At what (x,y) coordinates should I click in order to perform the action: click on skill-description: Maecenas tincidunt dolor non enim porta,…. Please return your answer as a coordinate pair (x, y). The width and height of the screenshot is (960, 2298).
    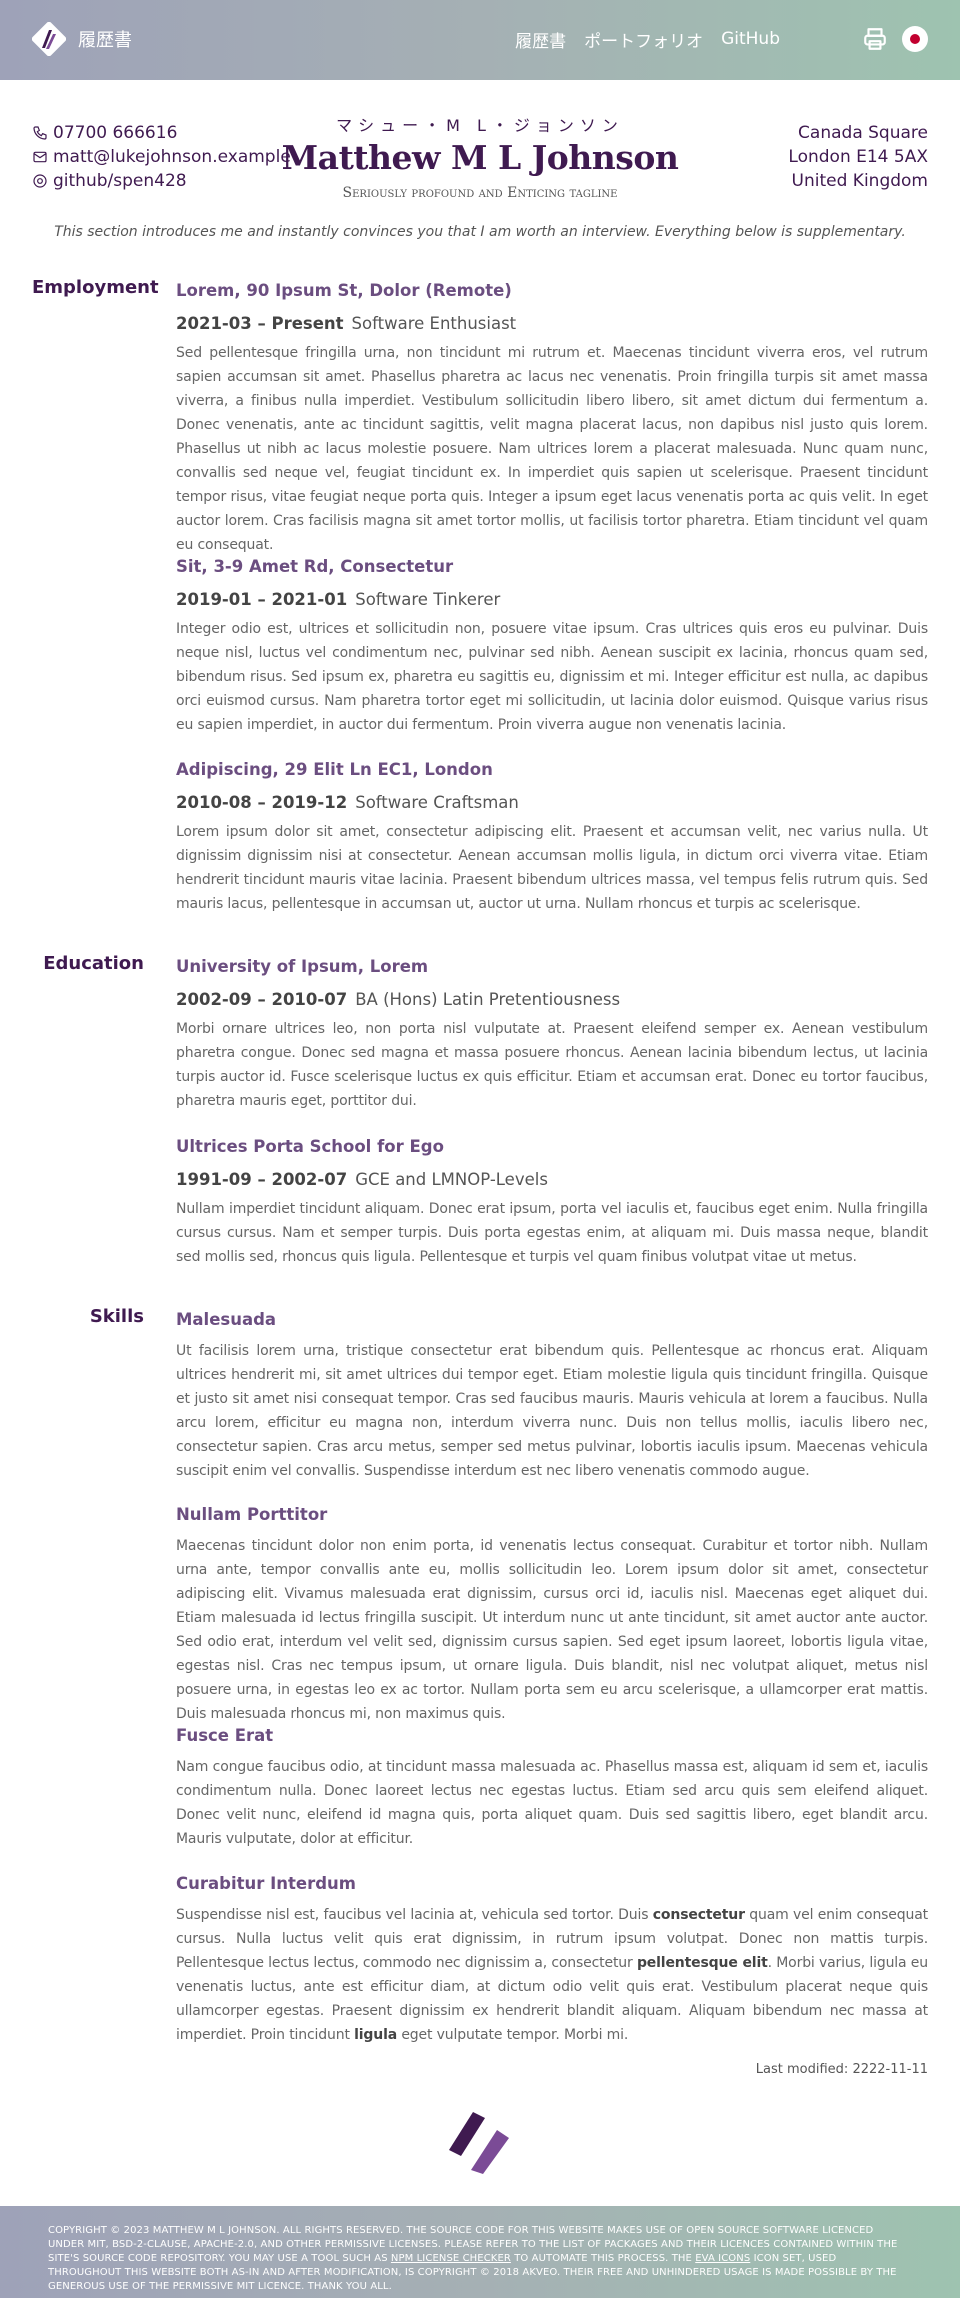
    Looking at the image, I should click on (552, 1630).